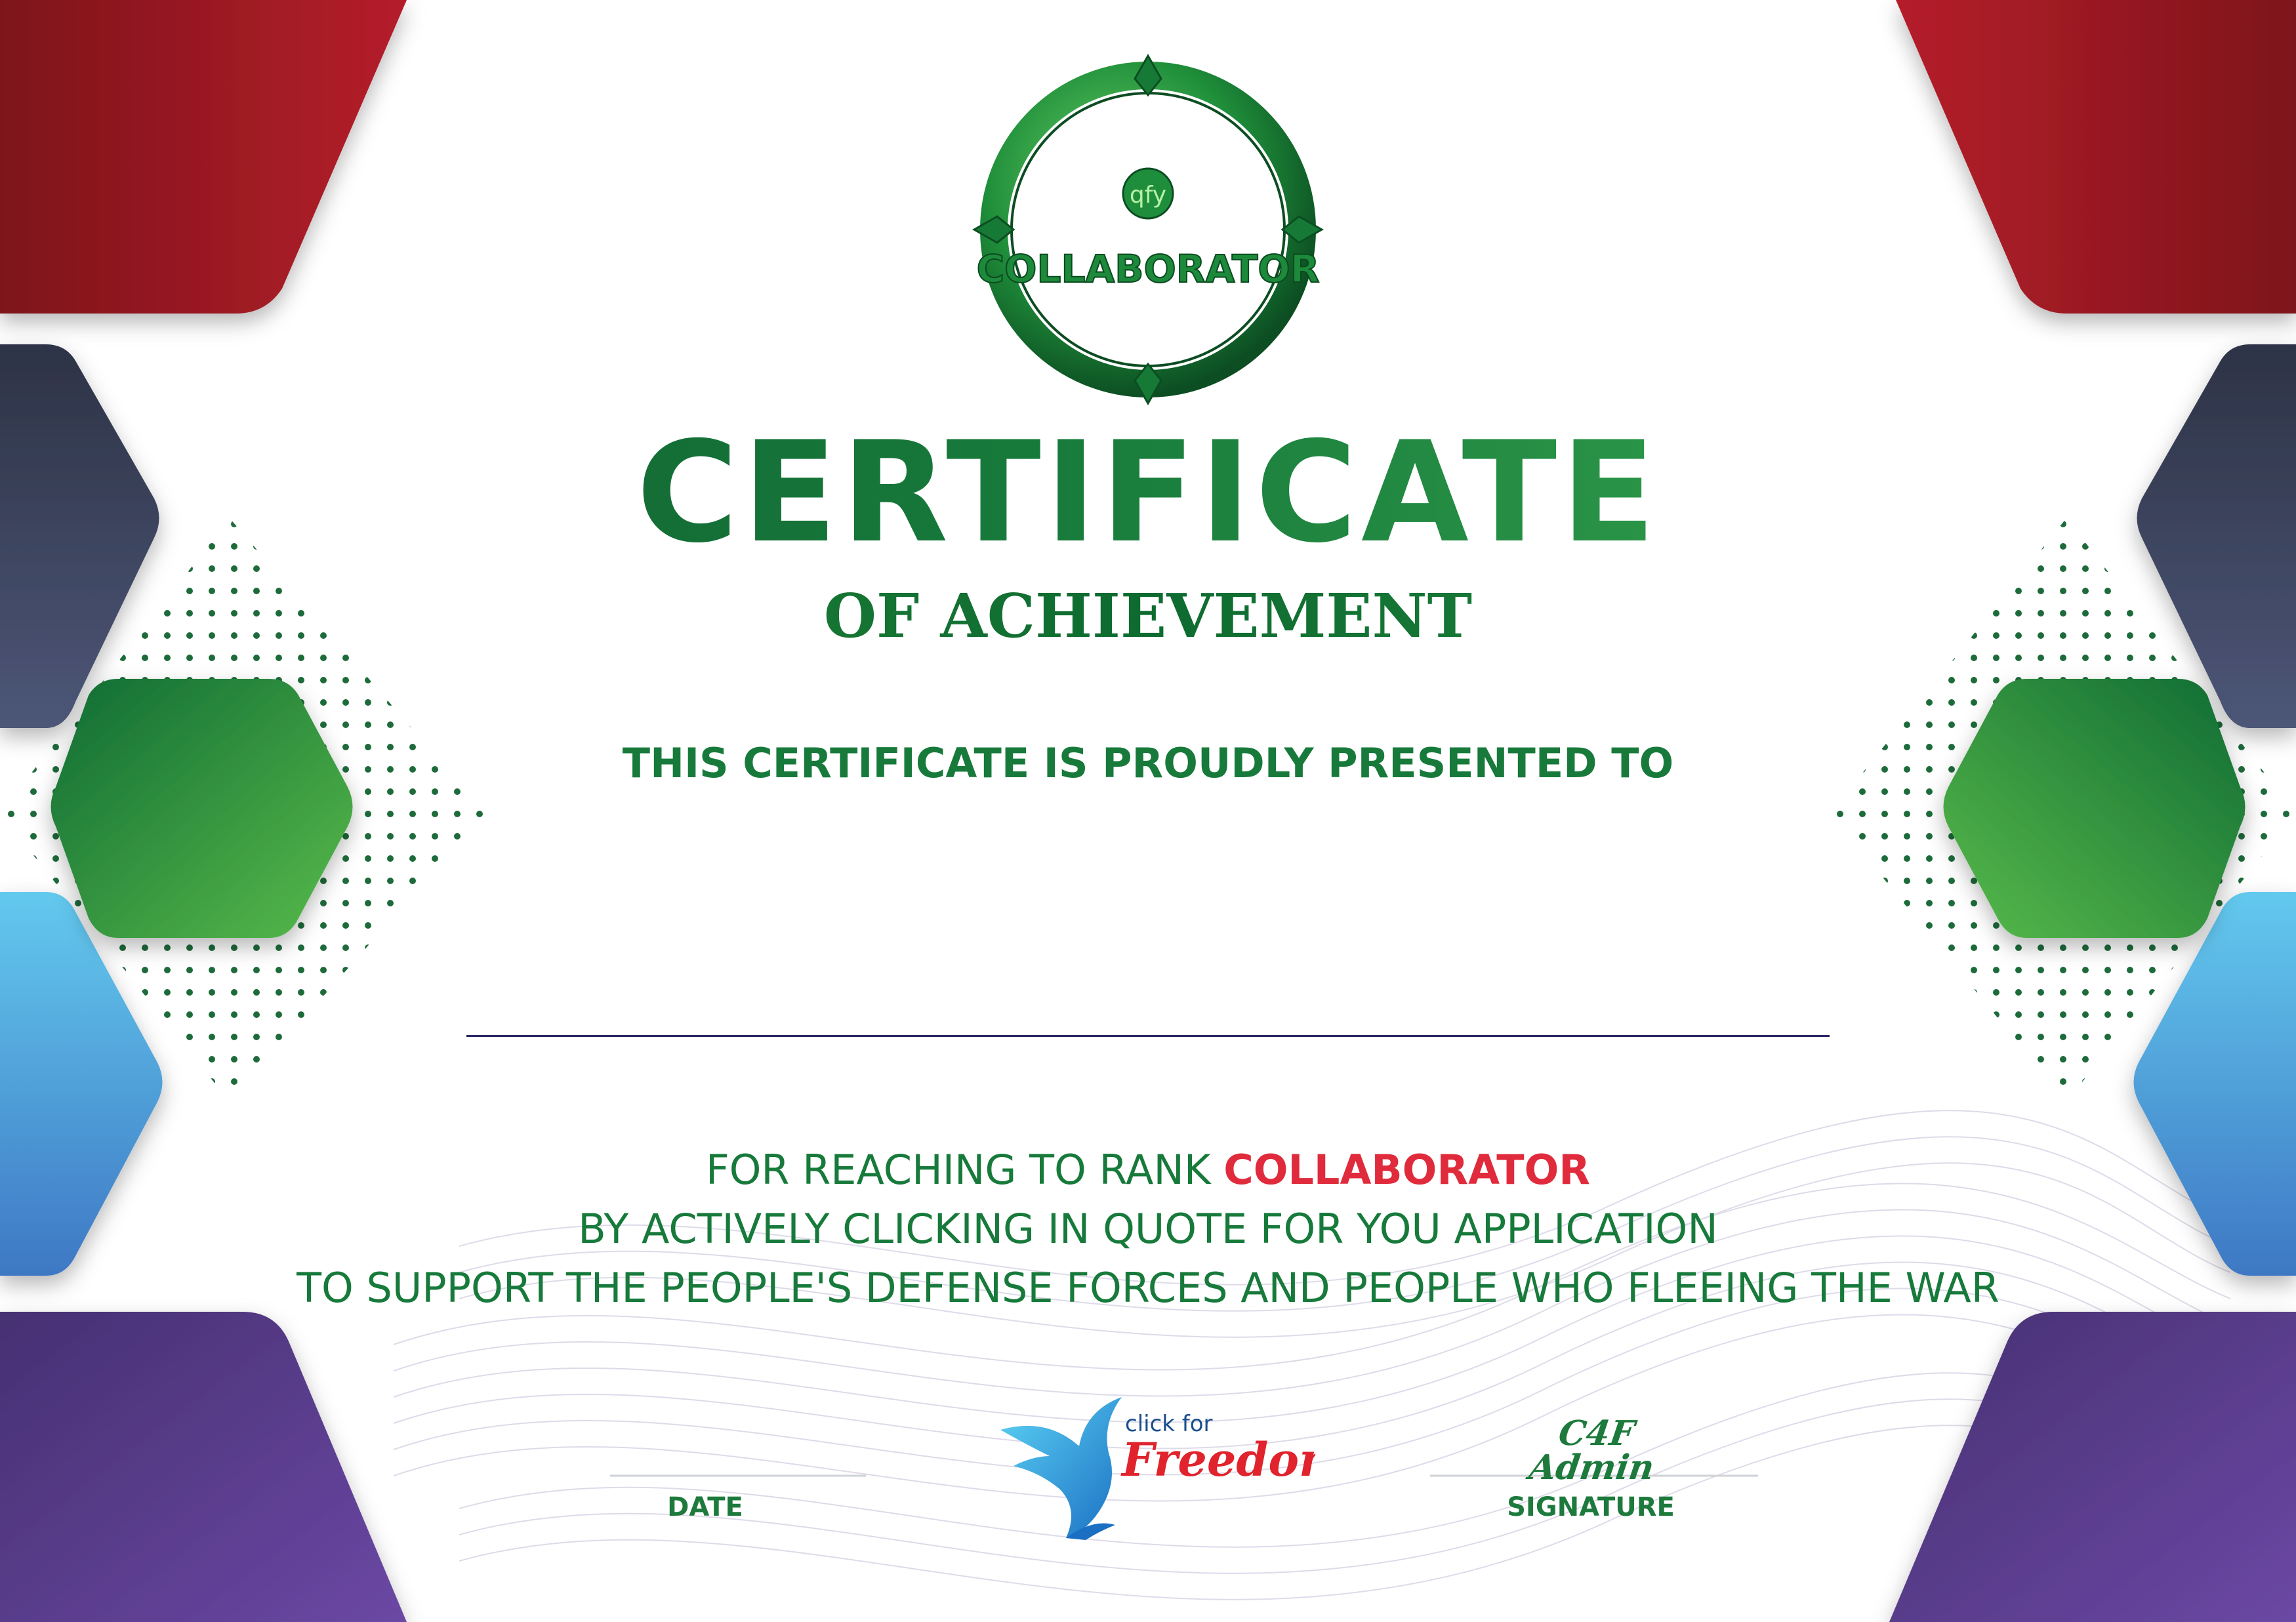 This screenshot has width=2296, height=1622. I want to click on left-purple-shape, so click(203, 1467).